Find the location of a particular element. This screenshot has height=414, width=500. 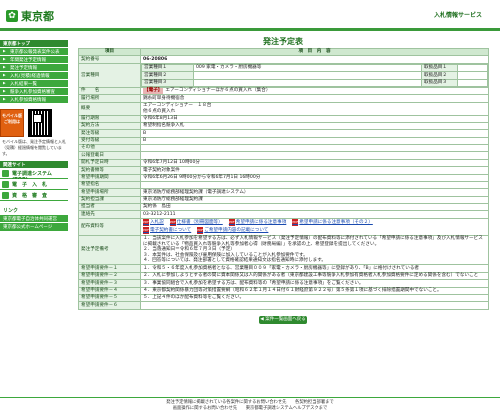

file-link: PDF 仕様書（別冊図面等） is located at coordinates (196, 223).